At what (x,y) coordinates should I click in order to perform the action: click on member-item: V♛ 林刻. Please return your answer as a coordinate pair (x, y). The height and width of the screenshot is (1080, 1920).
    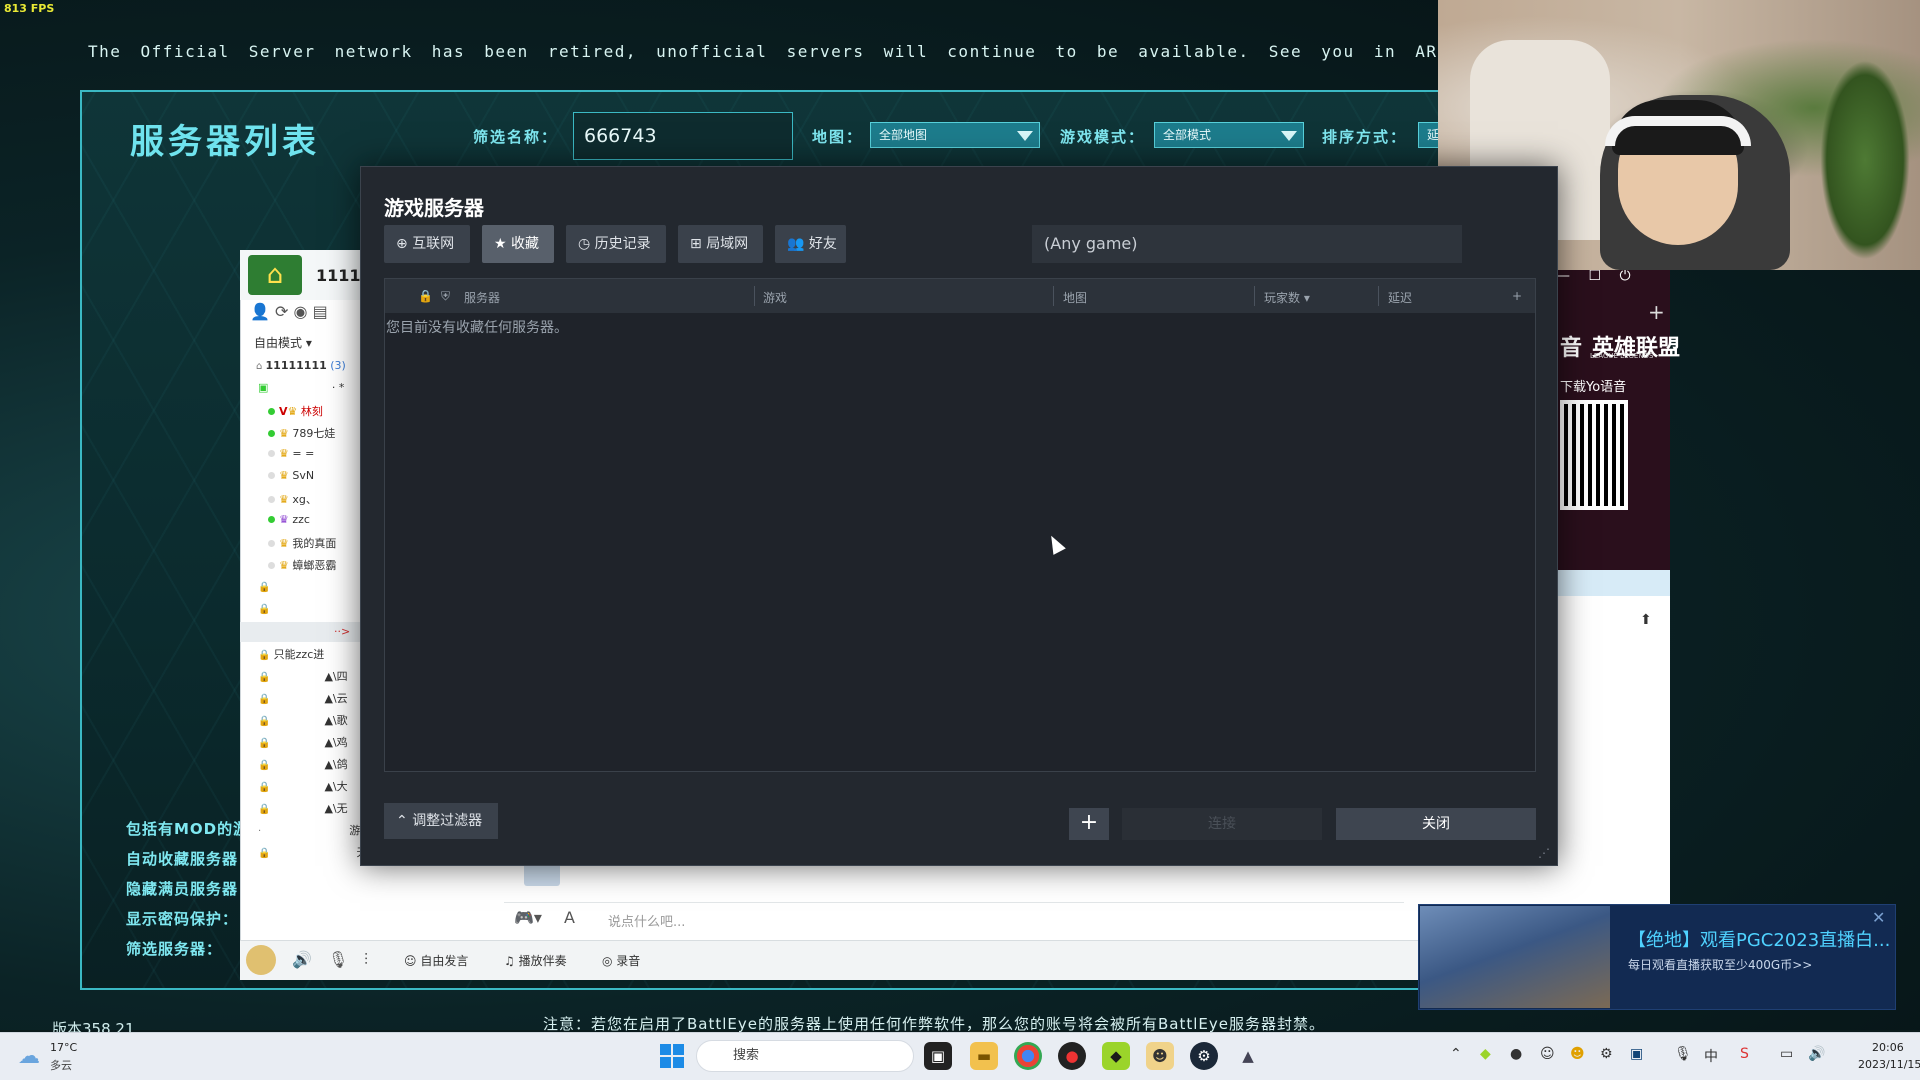
    Looking at the image, I should click on (295, 411).